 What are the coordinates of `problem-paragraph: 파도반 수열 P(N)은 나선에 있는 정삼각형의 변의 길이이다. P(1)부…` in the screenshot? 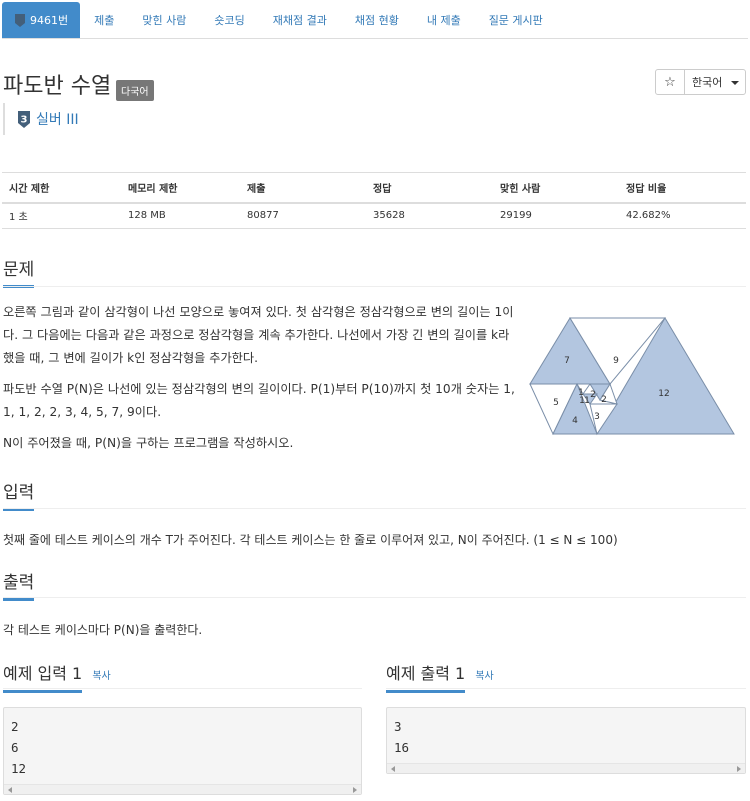 It's located at (259, 400).